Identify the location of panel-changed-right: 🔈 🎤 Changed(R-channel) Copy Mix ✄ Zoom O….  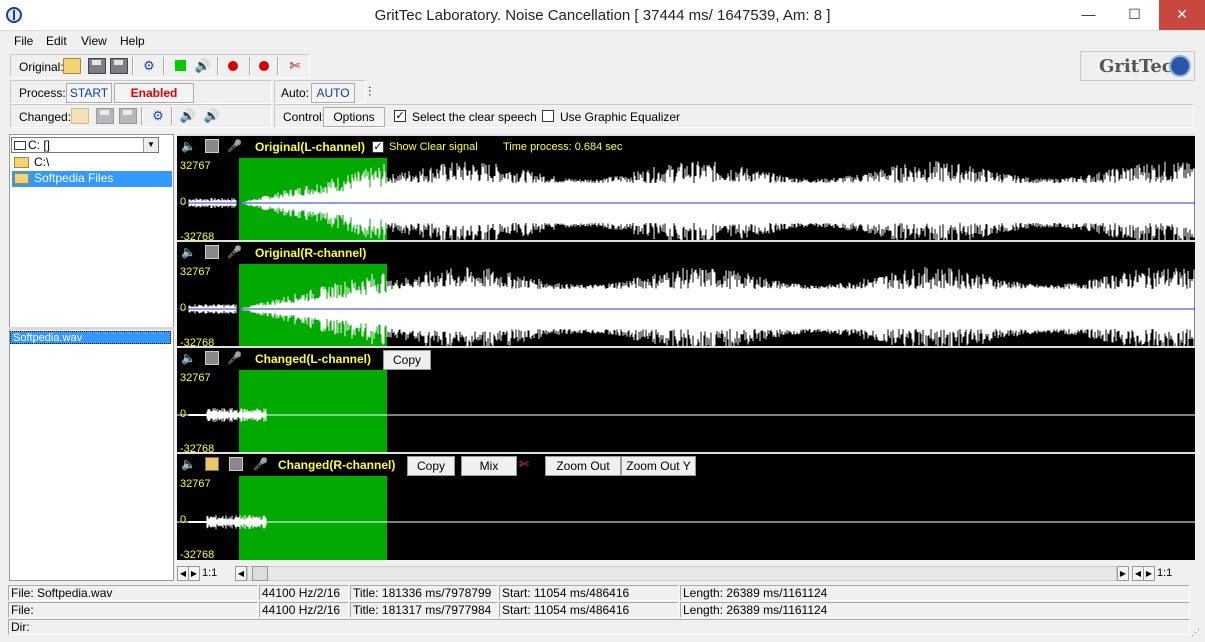
(686, 506).